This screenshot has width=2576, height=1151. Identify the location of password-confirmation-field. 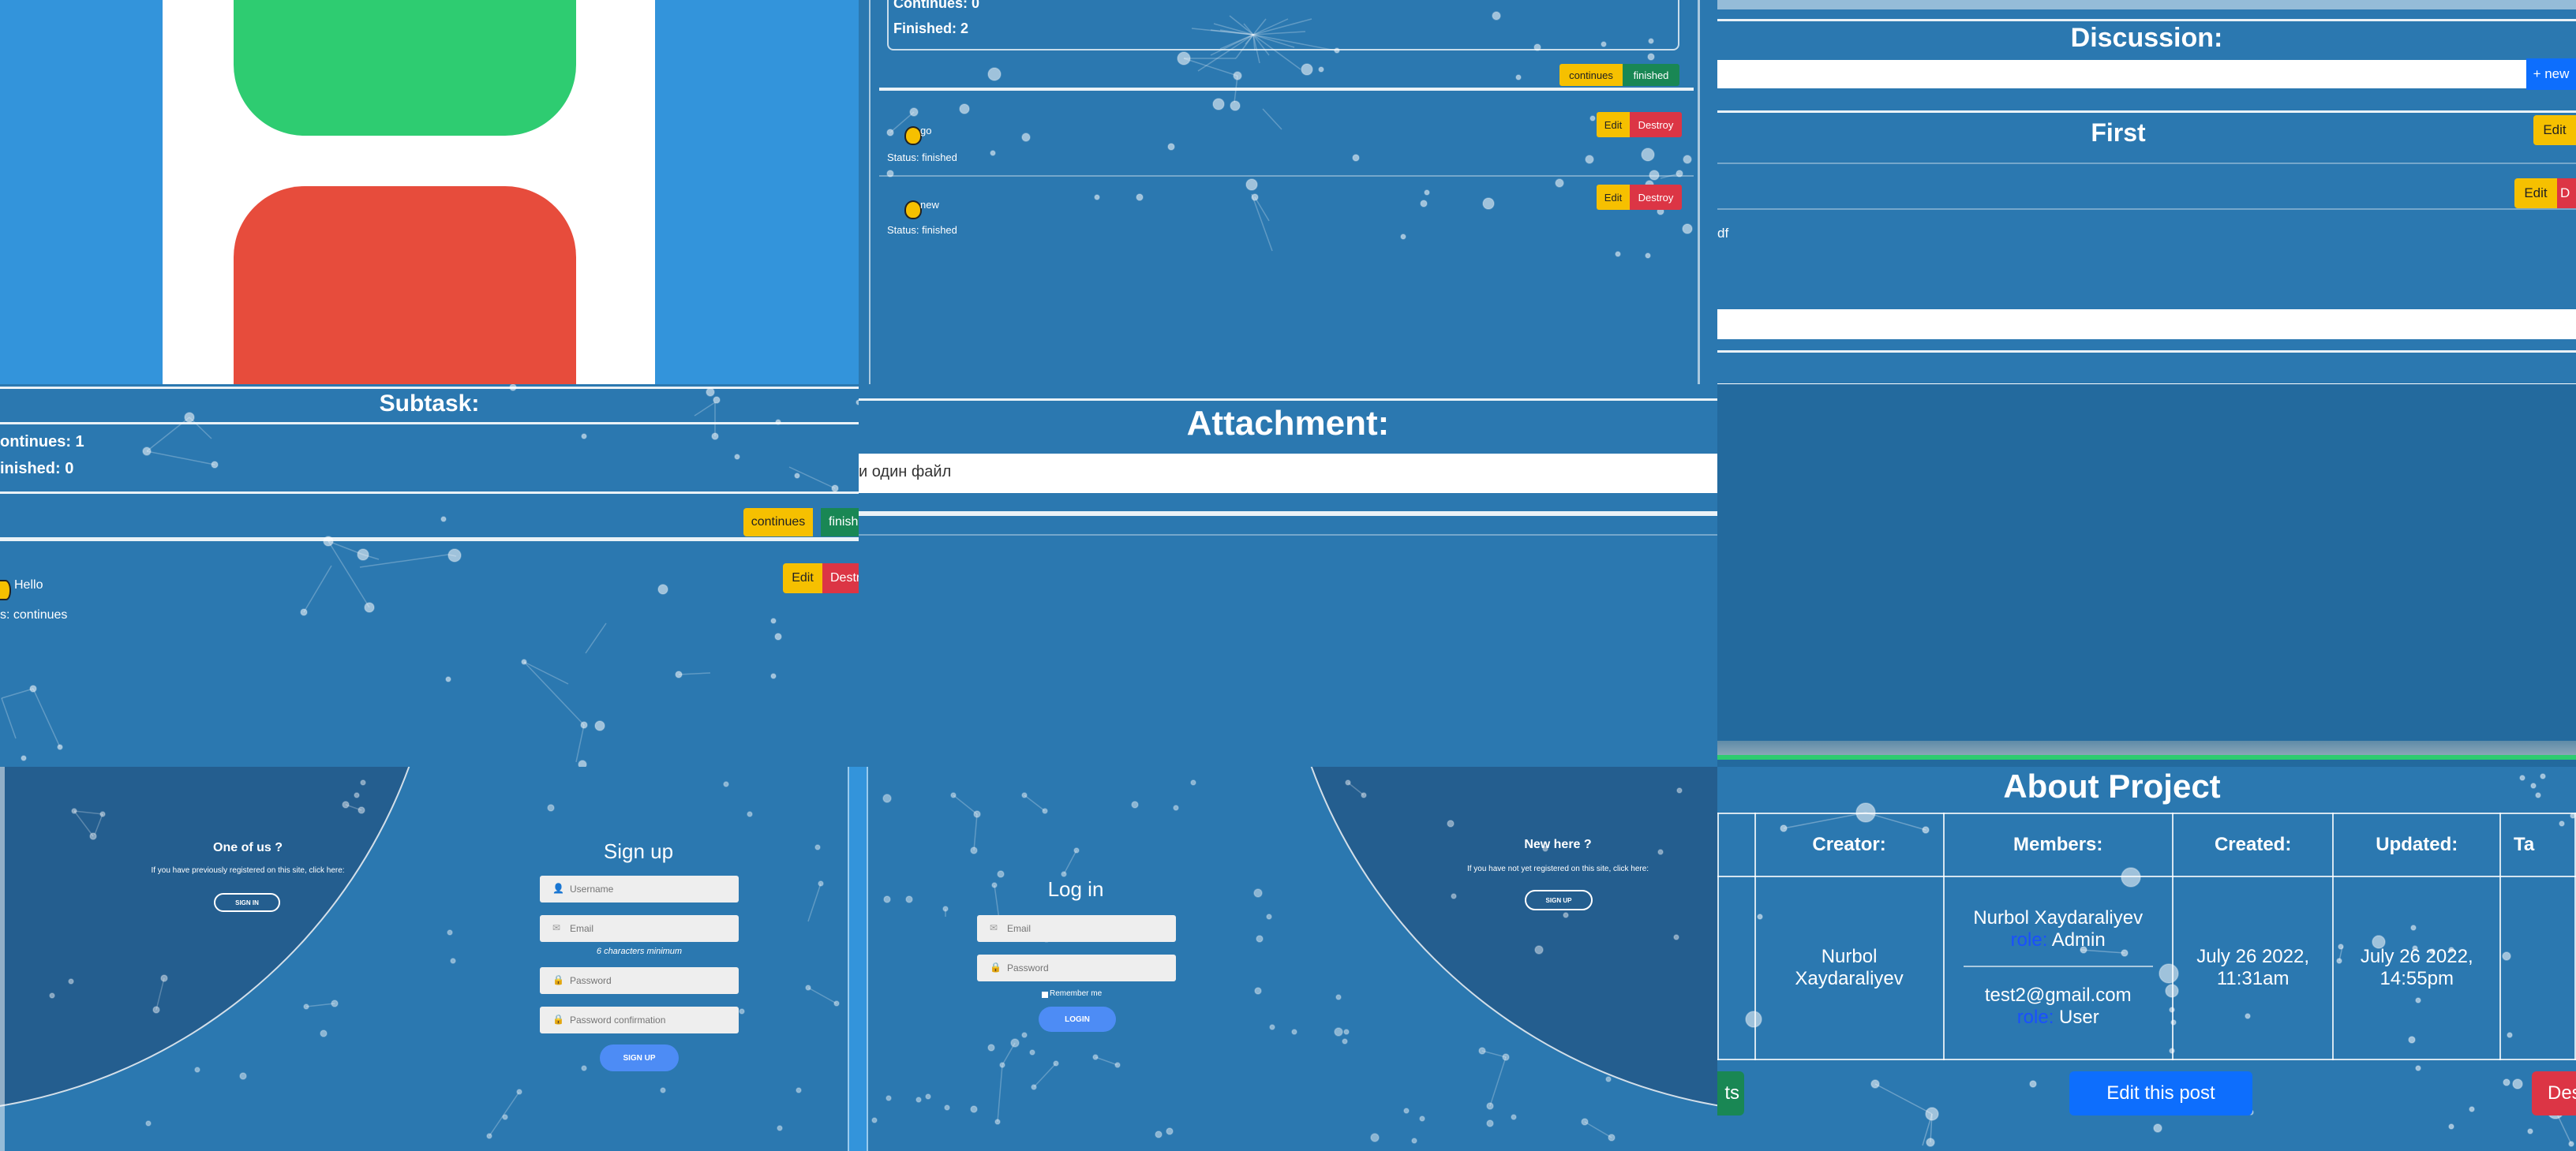
(639, 1020).